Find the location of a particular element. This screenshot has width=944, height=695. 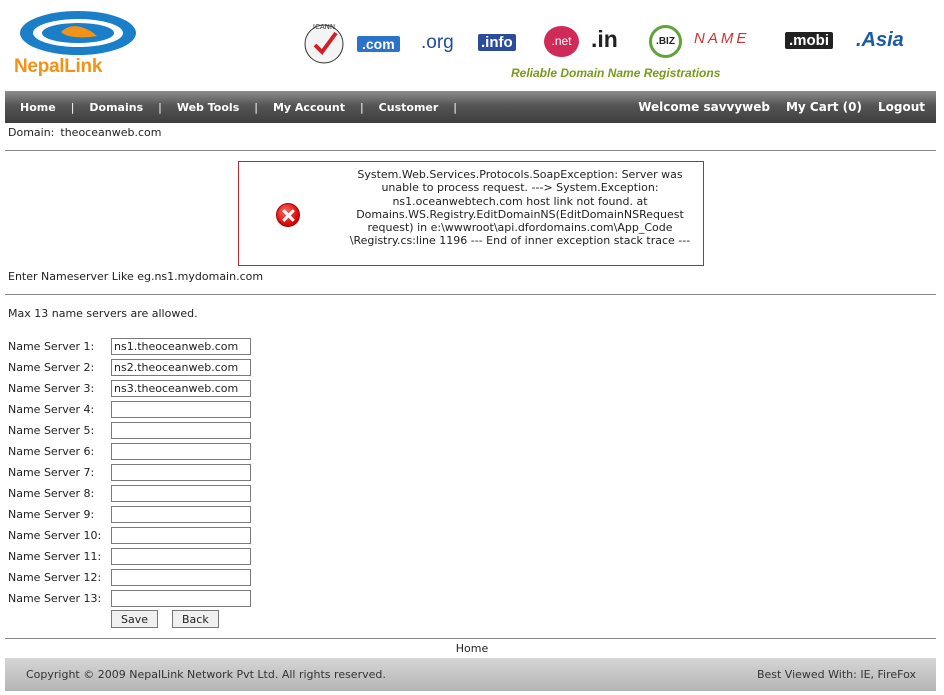

nameserver-row: Name Server 5: is located at coordinates (129, 430).